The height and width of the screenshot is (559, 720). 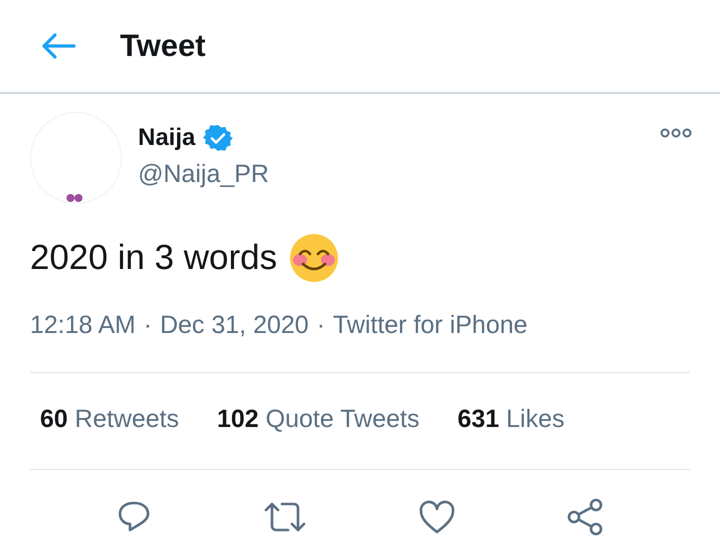 I want to click on stat-link: 631 Likes, so click(x=510, y=419).